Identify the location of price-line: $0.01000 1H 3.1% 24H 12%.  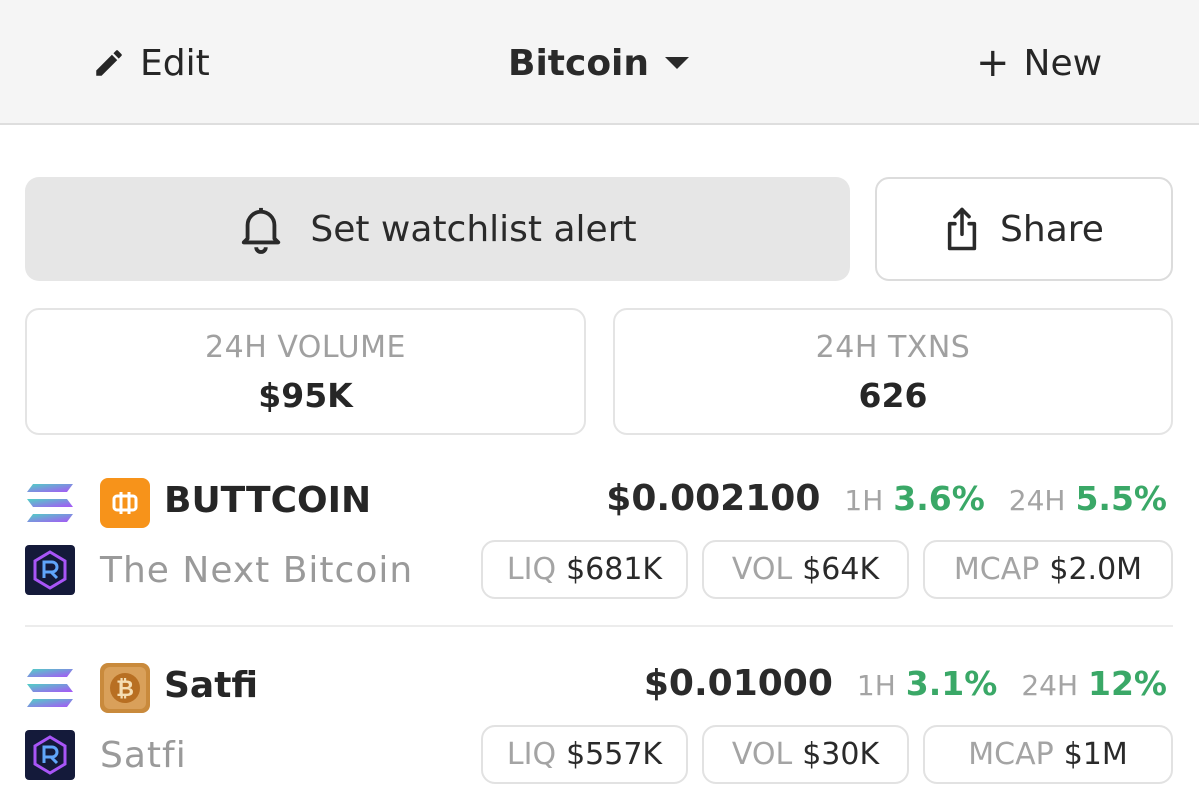
(905, 683).